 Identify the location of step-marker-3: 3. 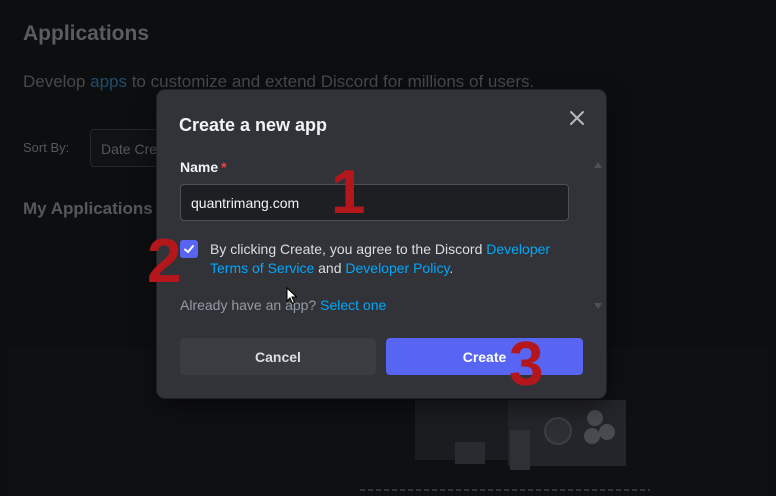
(526, 364).